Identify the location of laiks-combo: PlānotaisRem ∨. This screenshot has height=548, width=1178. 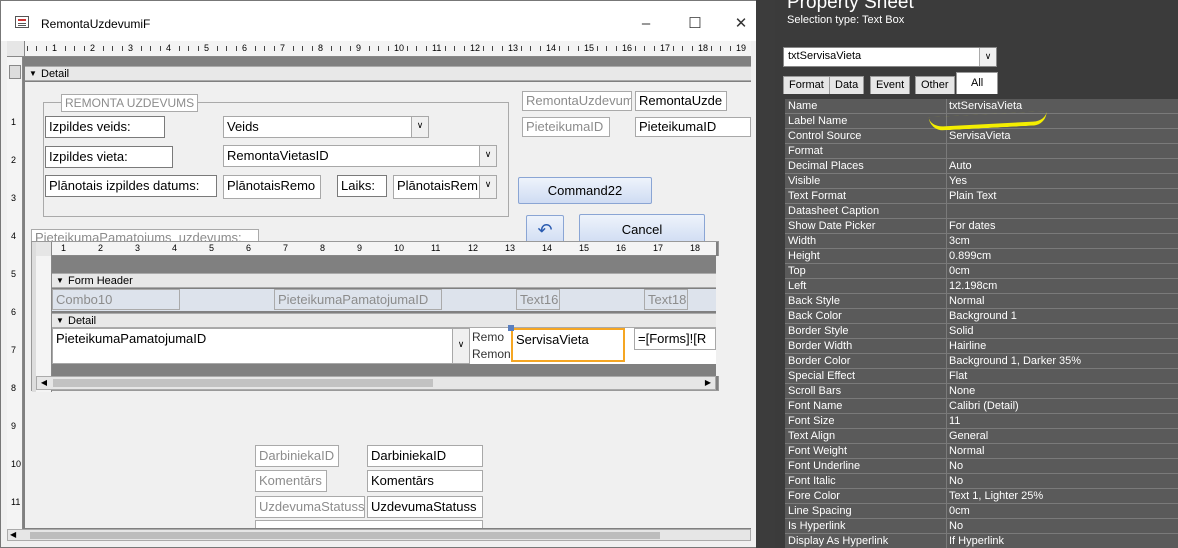
(445, 187).